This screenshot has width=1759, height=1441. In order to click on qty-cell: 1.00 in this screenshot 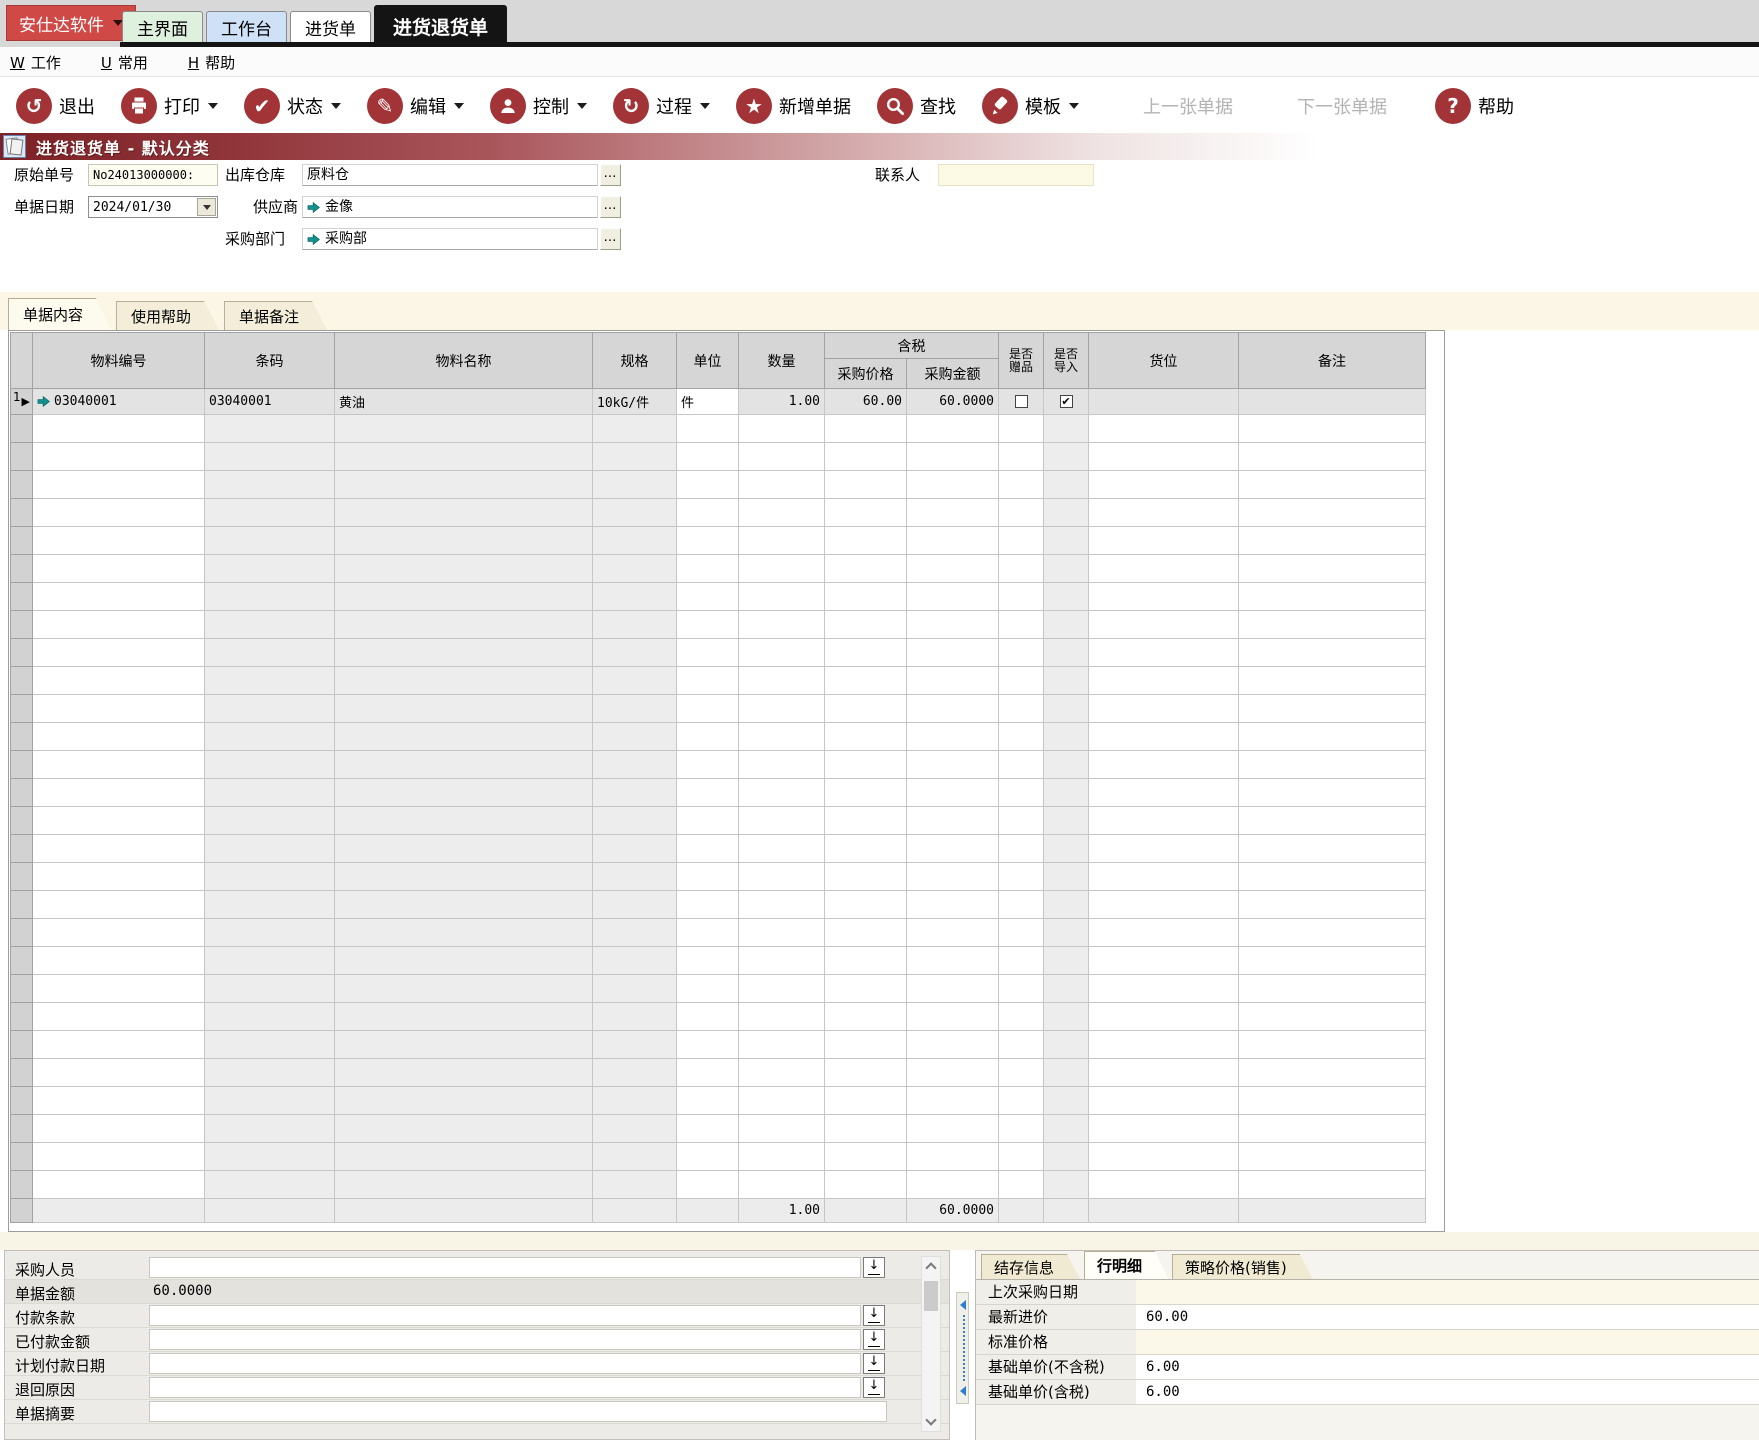, I will do `click(781, 401)`.